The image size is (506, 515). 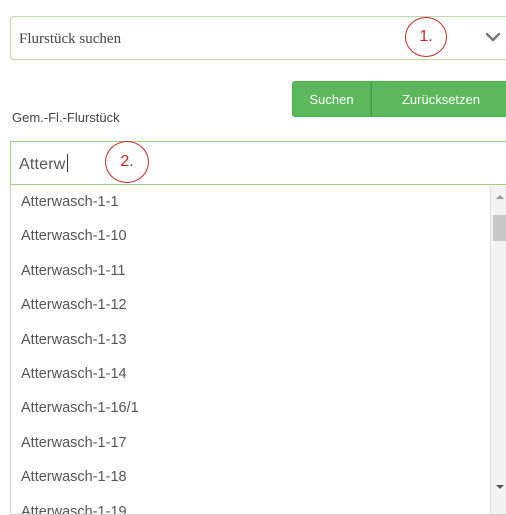 What do you see at coordinates (250, 202) in the screenshot?
I see `list-item: Atterwasch-1-1` at bounding box center [250, 202].